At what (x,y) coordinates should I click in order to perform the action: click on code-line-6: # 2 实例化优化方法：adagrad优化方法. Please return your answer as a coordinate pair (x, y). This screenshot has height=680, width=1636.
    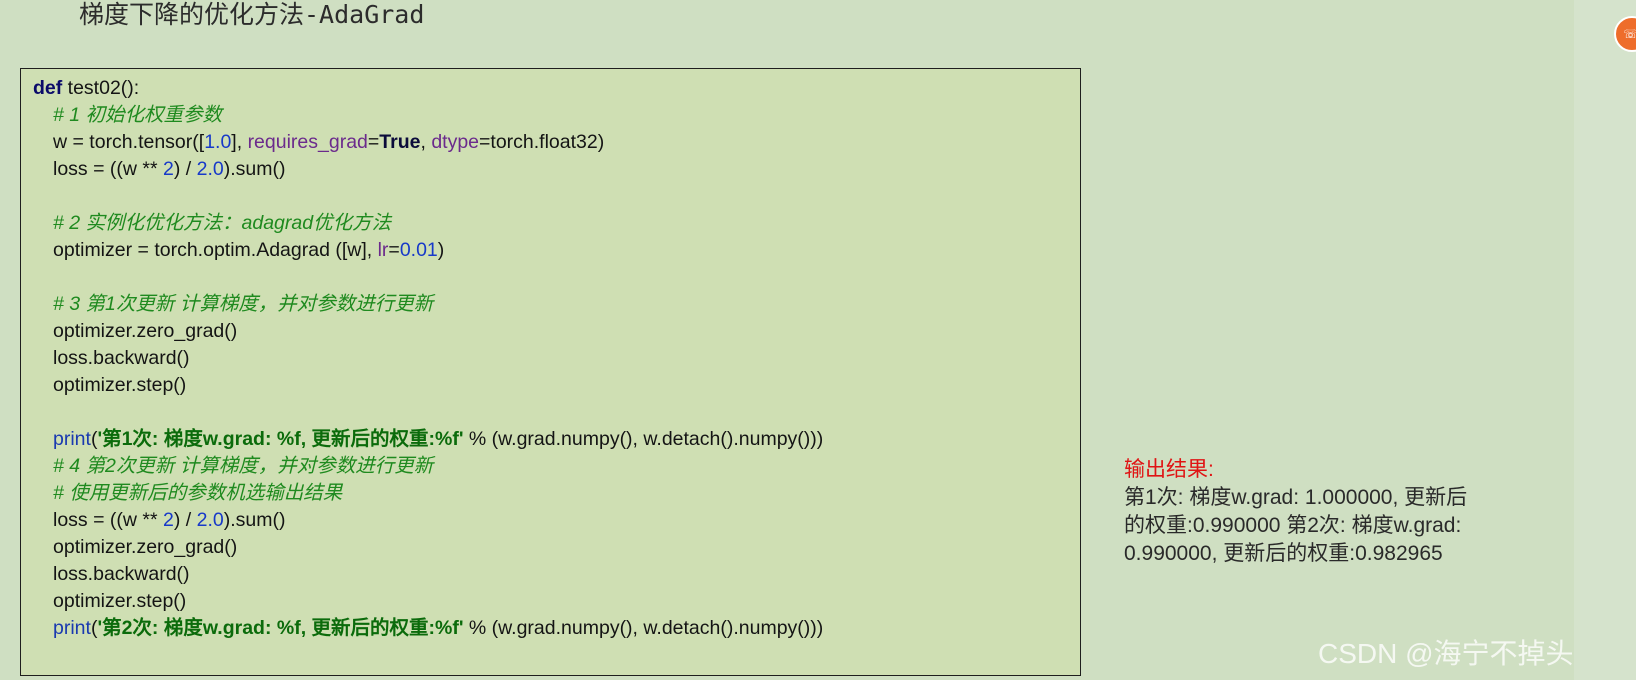
    Looking at the image, I should click on (212, 223).